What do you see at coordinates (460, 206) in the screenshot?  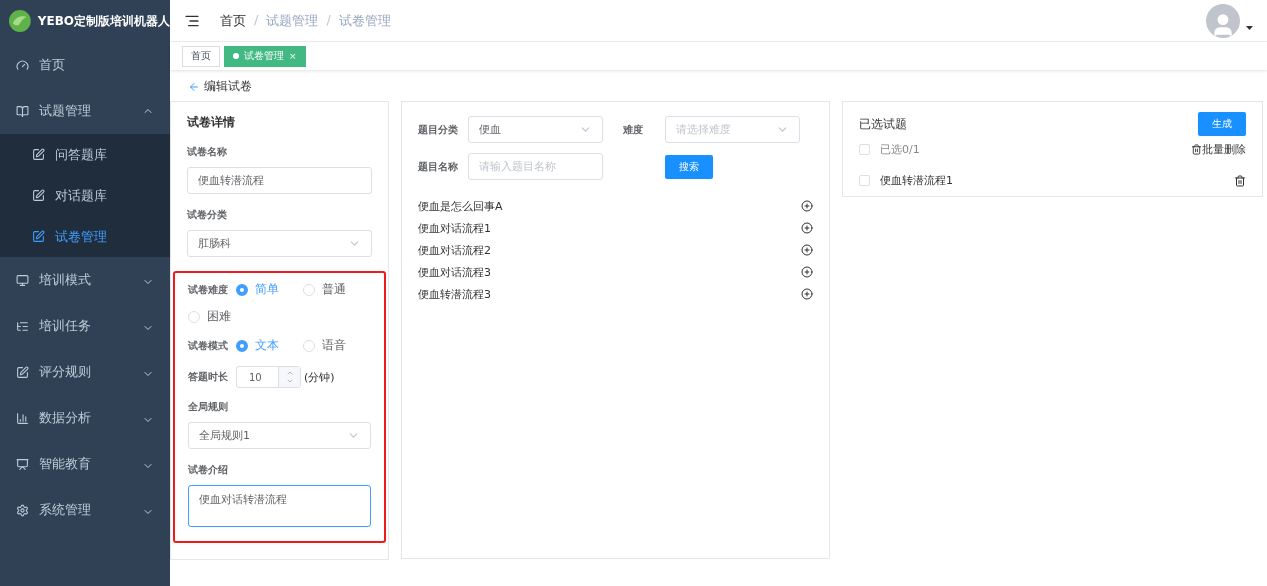 I see `question-item: 便血是怎么回事A` at bounding box center [460, 206].